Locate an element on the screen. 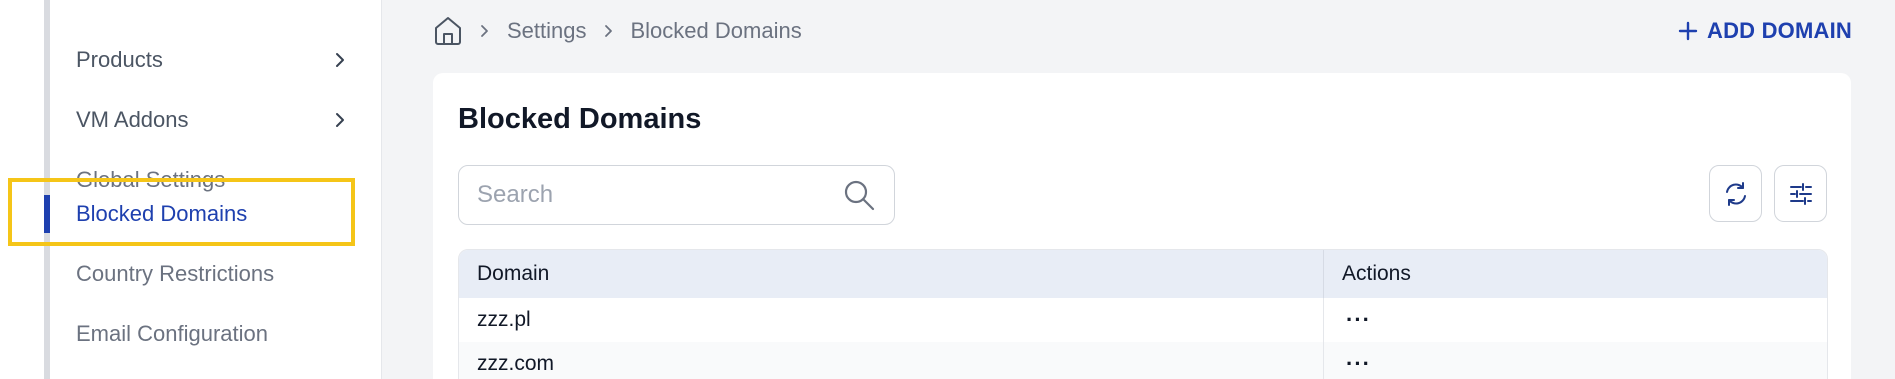 This screenshot has width=1895, height=379. home-icon is located at coordinates (448, 31).